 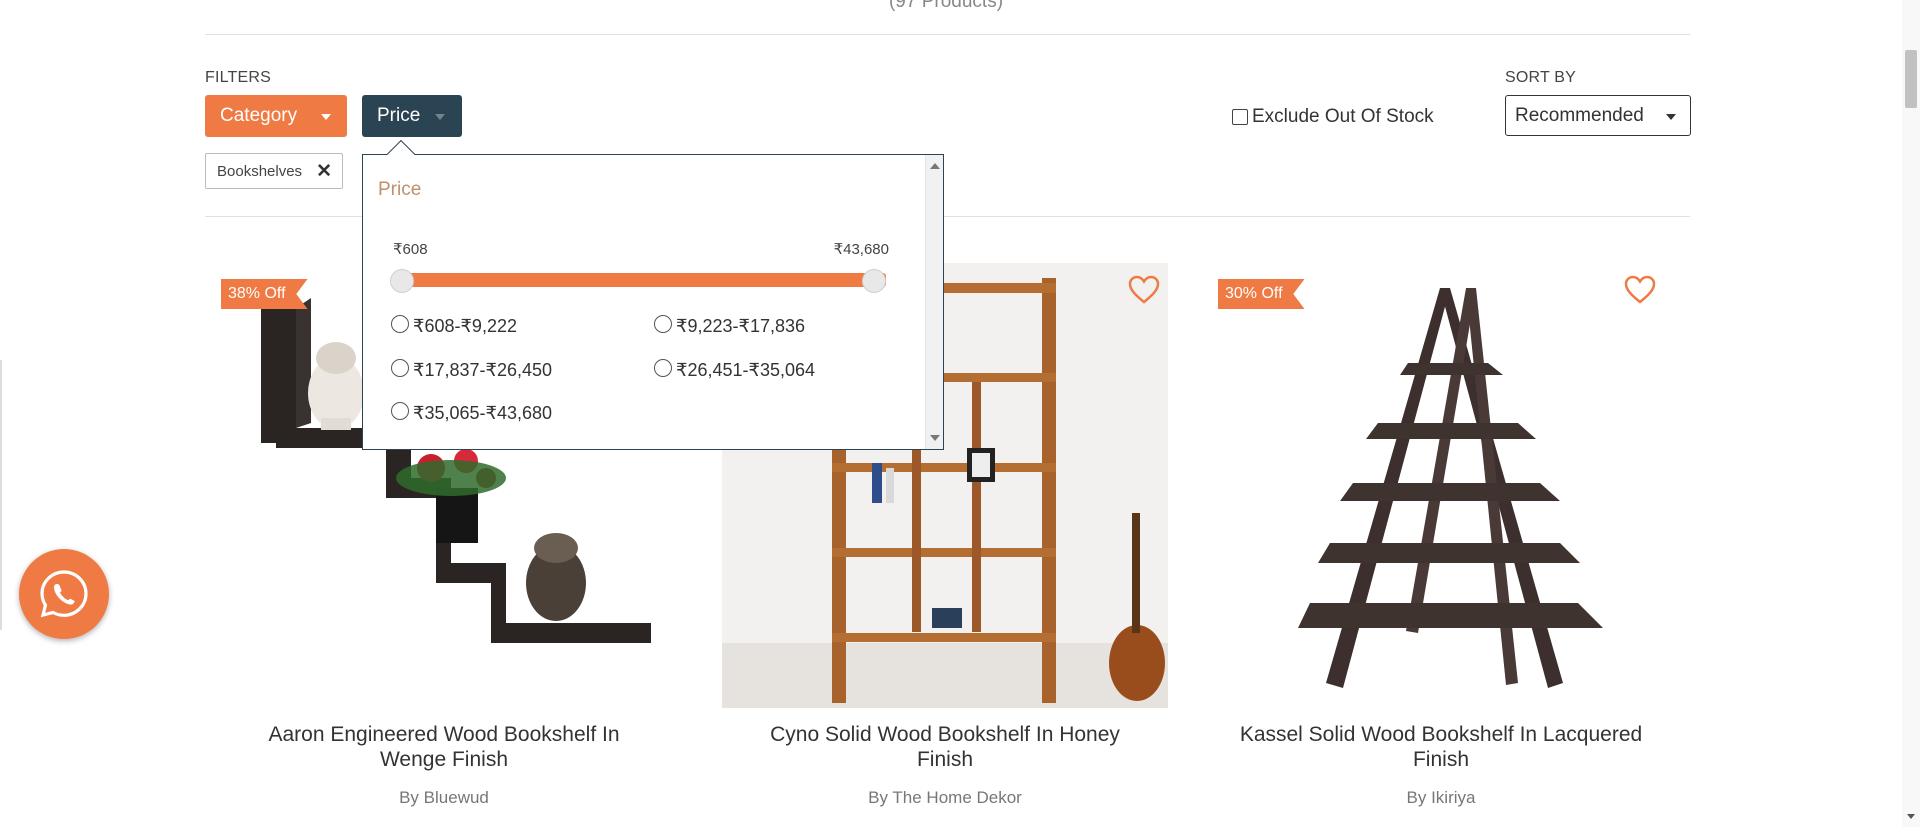 What do you see at coordinates (1, 495) in the screenshot?
I see `page-edge` at bounding box center [1, 495].